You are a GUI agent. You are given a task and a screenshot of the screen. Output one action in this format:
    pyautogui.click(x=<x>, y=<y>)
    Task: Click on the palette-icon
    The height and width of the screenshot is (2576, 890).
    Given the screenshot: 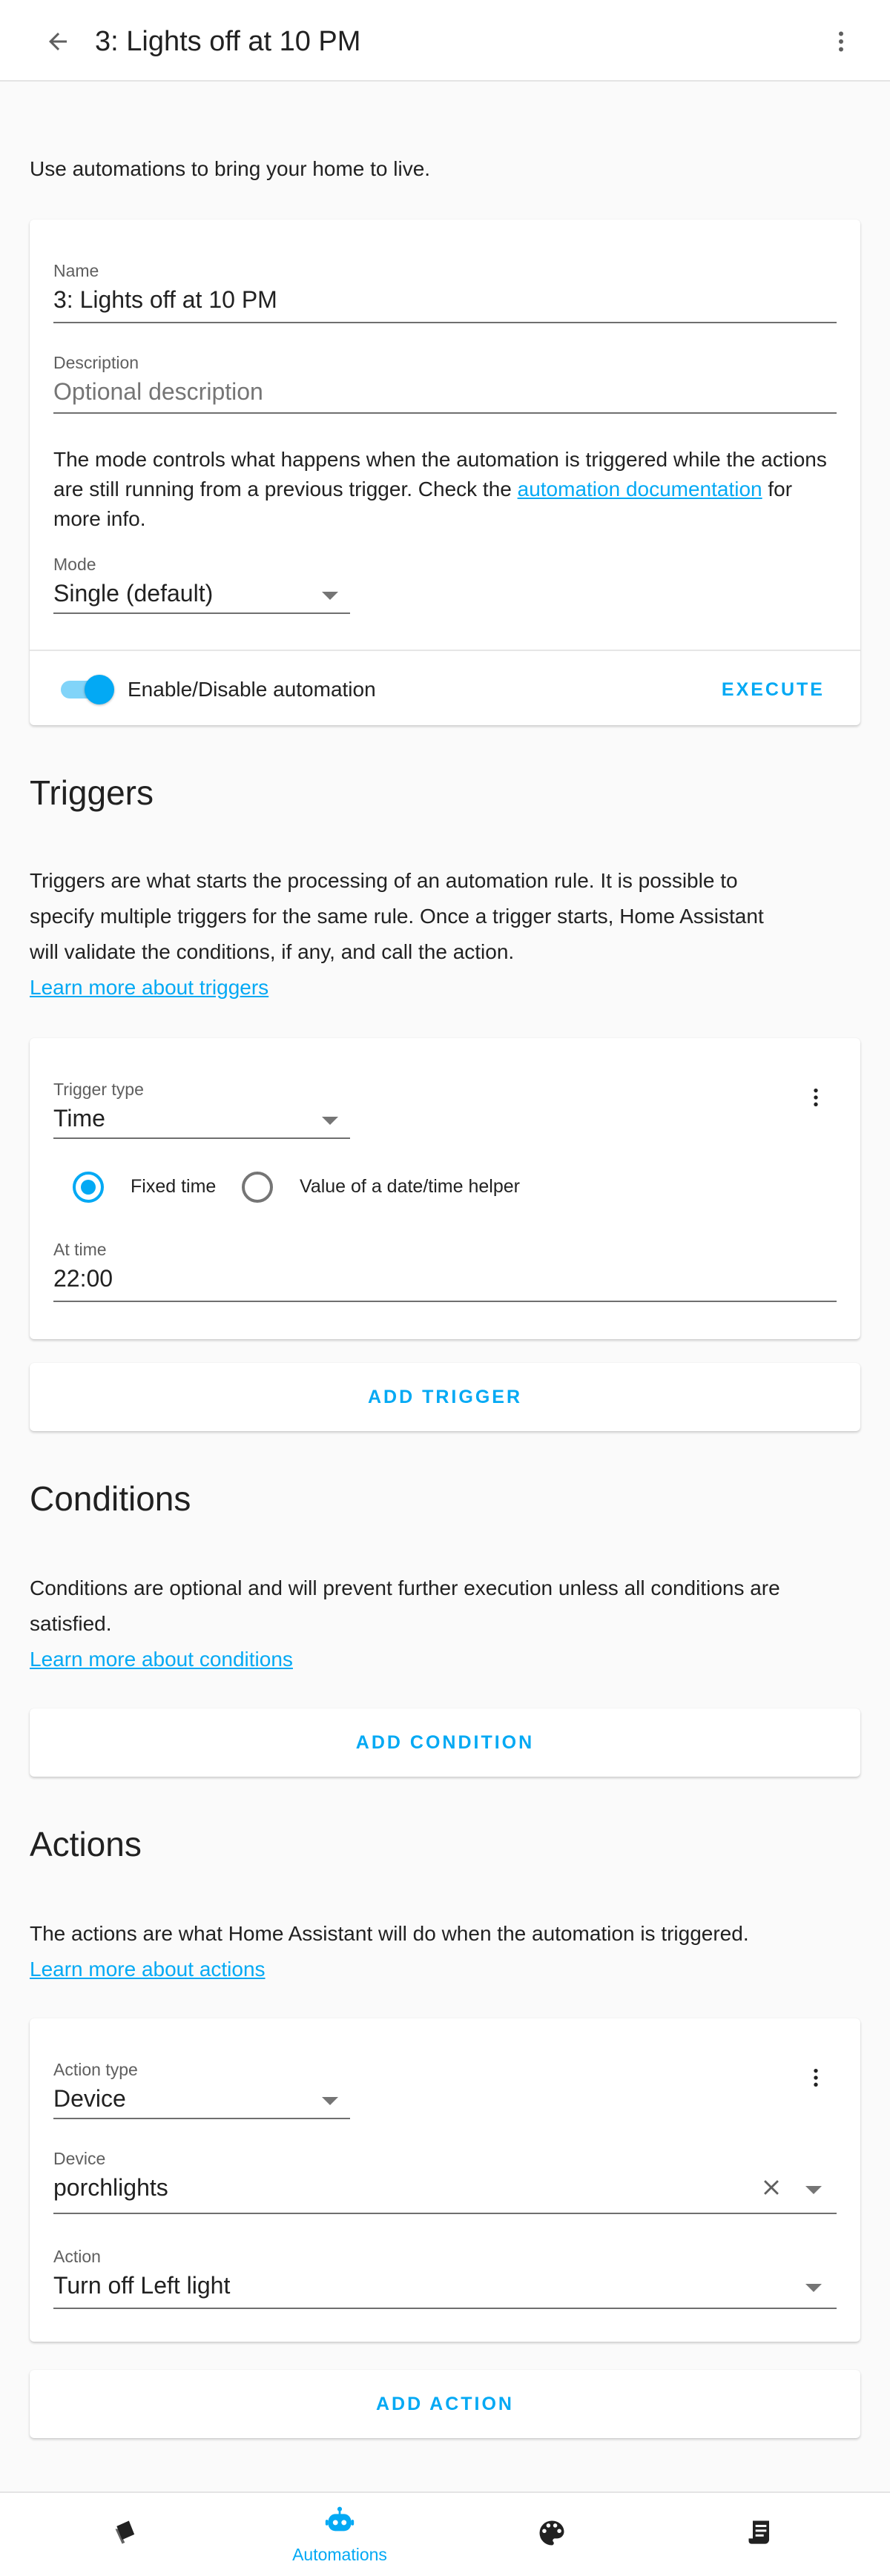 What is the action you would take?
    pyautogui.click(x=551, y=2535)
    